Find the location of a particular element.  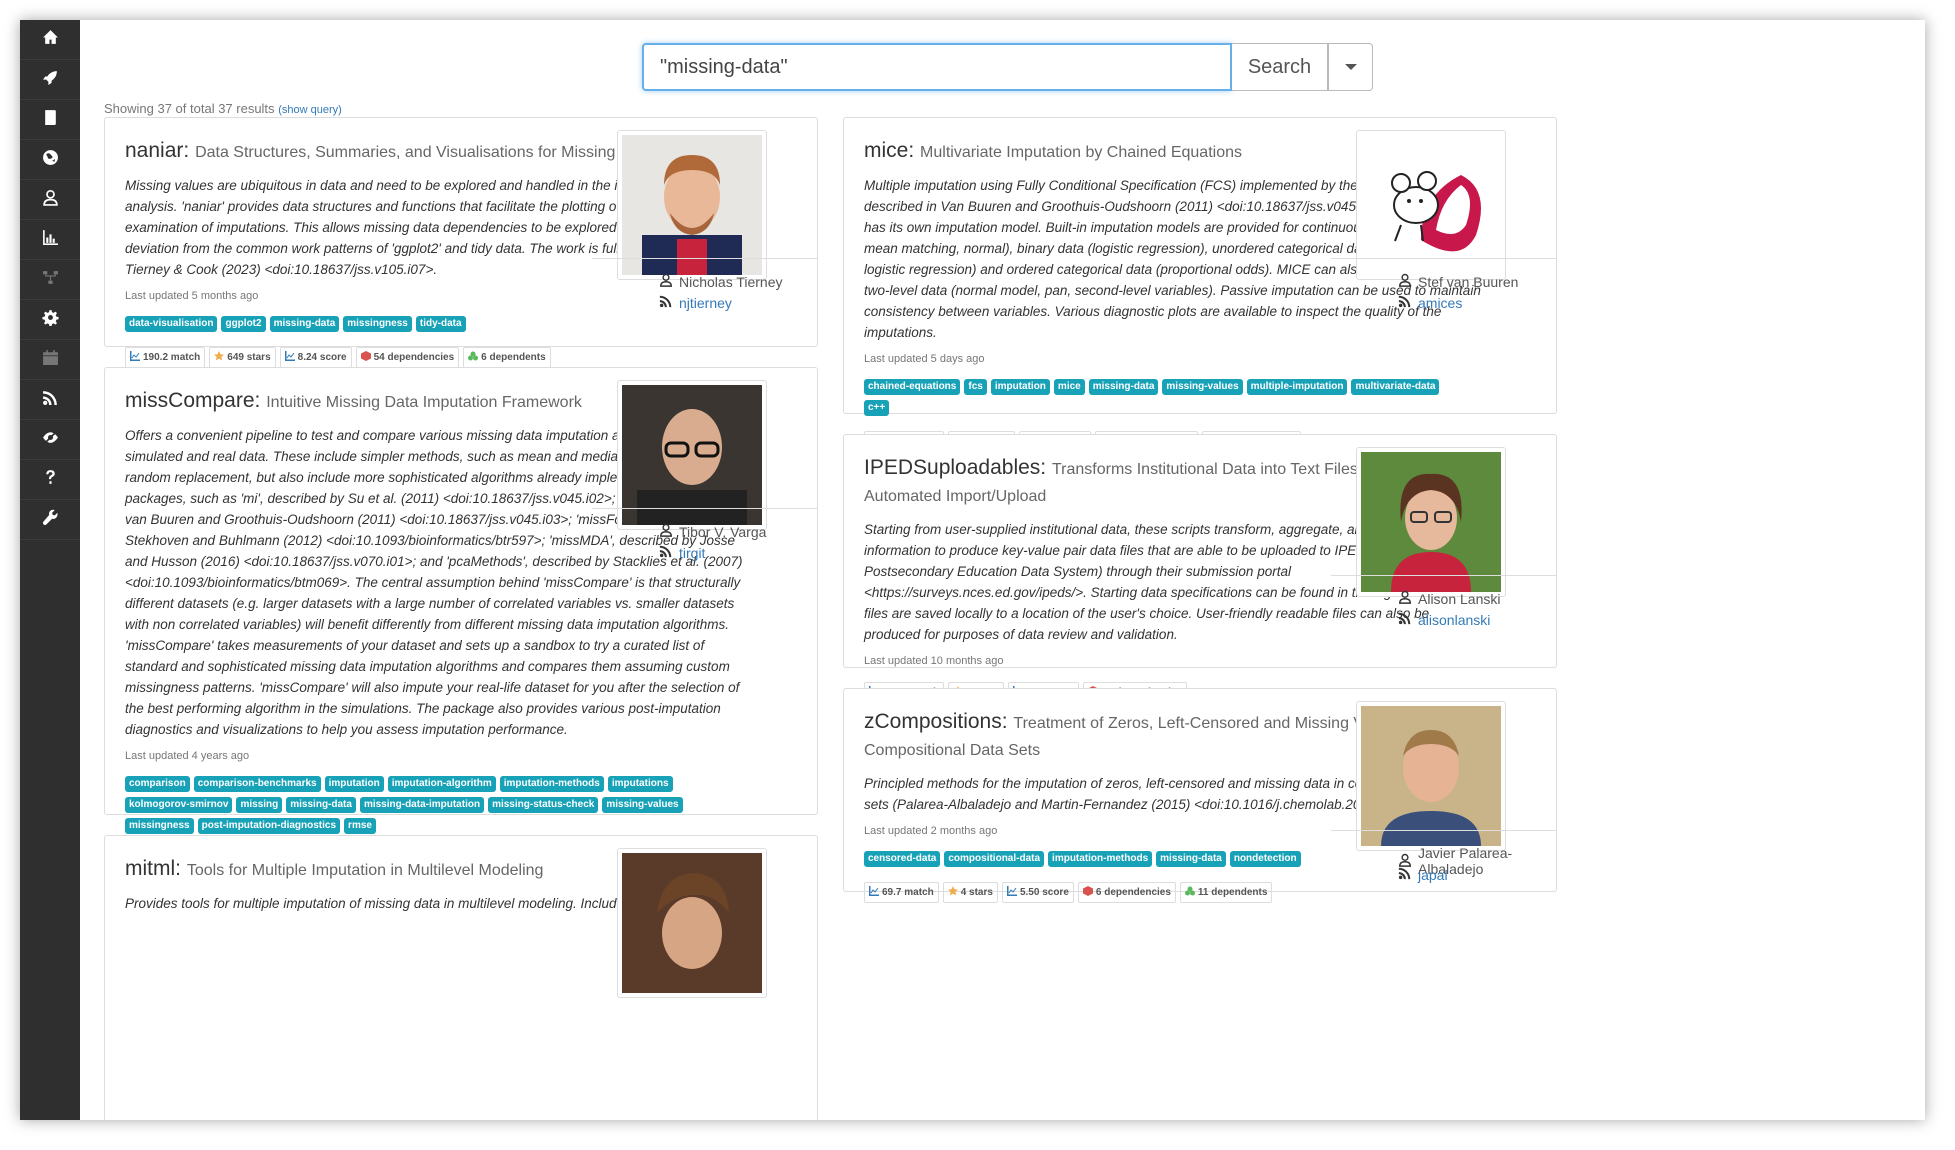

show-query-link: (show query) is located at coordinates (310, 110).